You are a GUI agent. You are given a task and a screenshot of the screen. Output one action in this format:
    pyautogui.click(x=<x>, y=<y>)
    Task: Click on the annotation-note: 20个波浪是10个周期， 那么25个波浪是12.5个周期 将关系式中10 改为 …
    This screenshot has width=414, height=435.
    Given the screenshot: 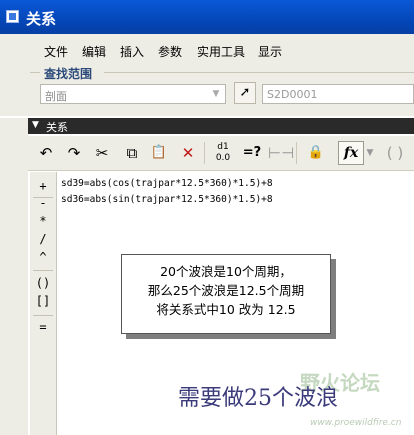 What is the action you would take?
    pyautogui.click(x=226, y=294)
    